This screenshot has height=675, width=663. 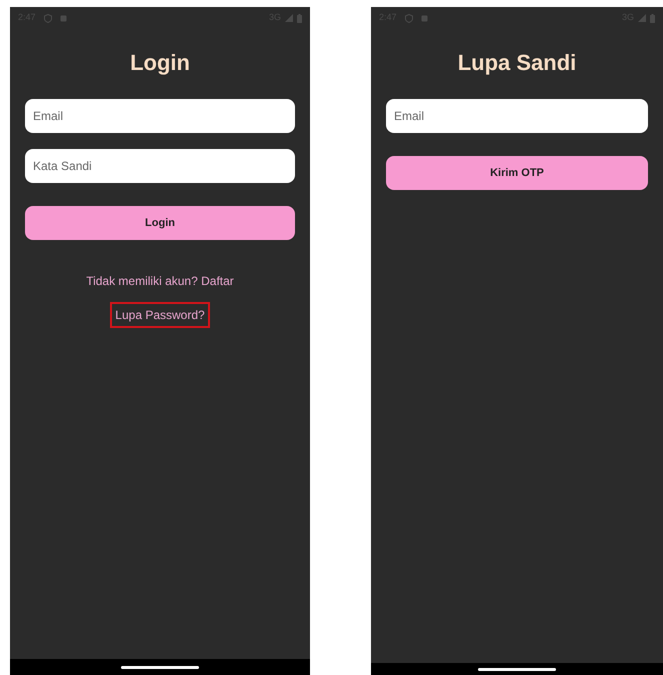 I want to click on text-link: Lupa Password?, so click(x=160, y=315).